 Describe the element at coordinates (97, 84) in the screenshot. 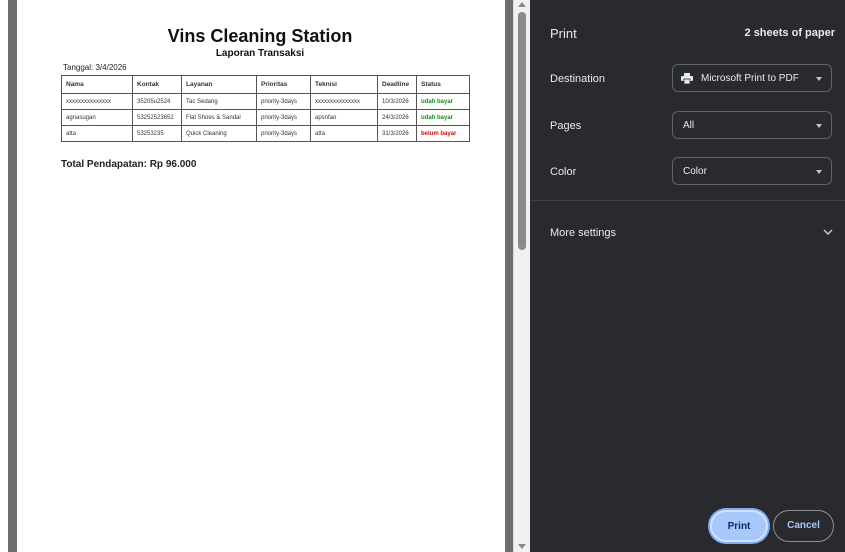

I see `column-header: Nama` at that location.